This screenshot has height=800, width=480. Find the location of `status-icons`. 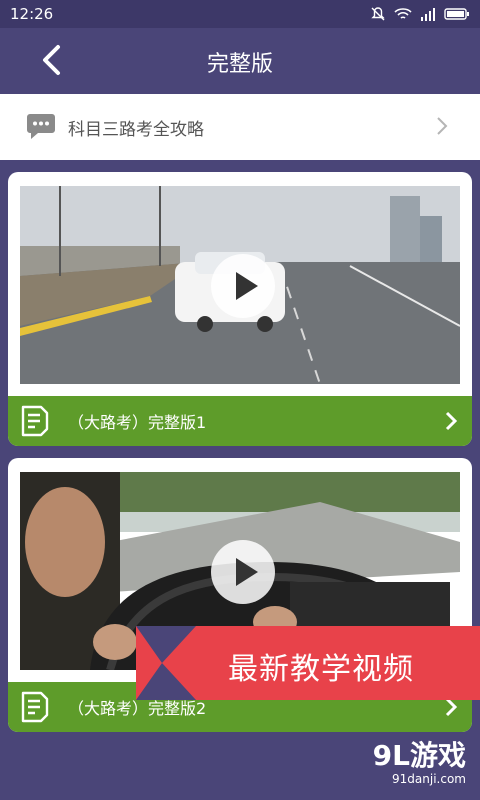

status-icons is located at coordinates (420, 14).